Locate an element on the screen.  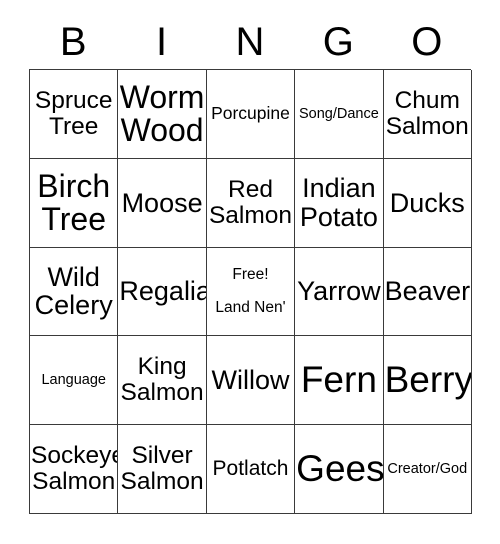
bingo-cell-label: Birch Tree is located at coordinates (74, 202).